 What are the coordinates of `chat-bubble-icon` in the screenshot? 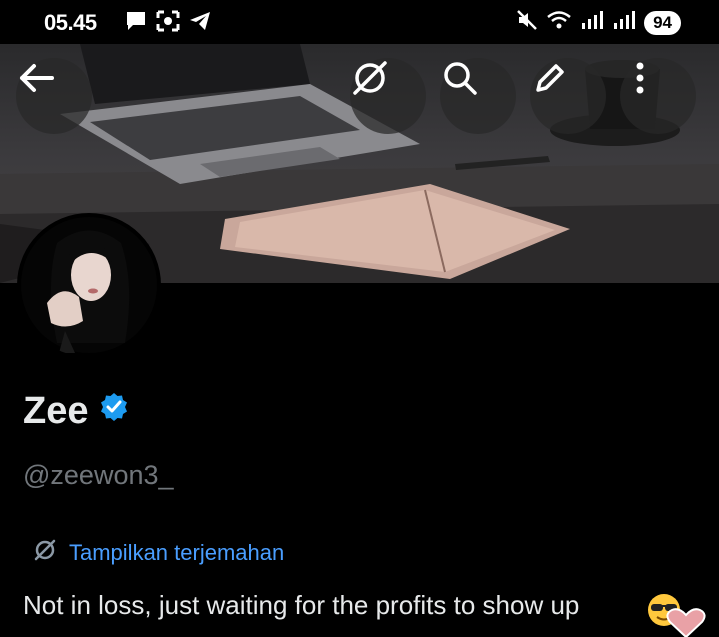 It's located at (136, 23).